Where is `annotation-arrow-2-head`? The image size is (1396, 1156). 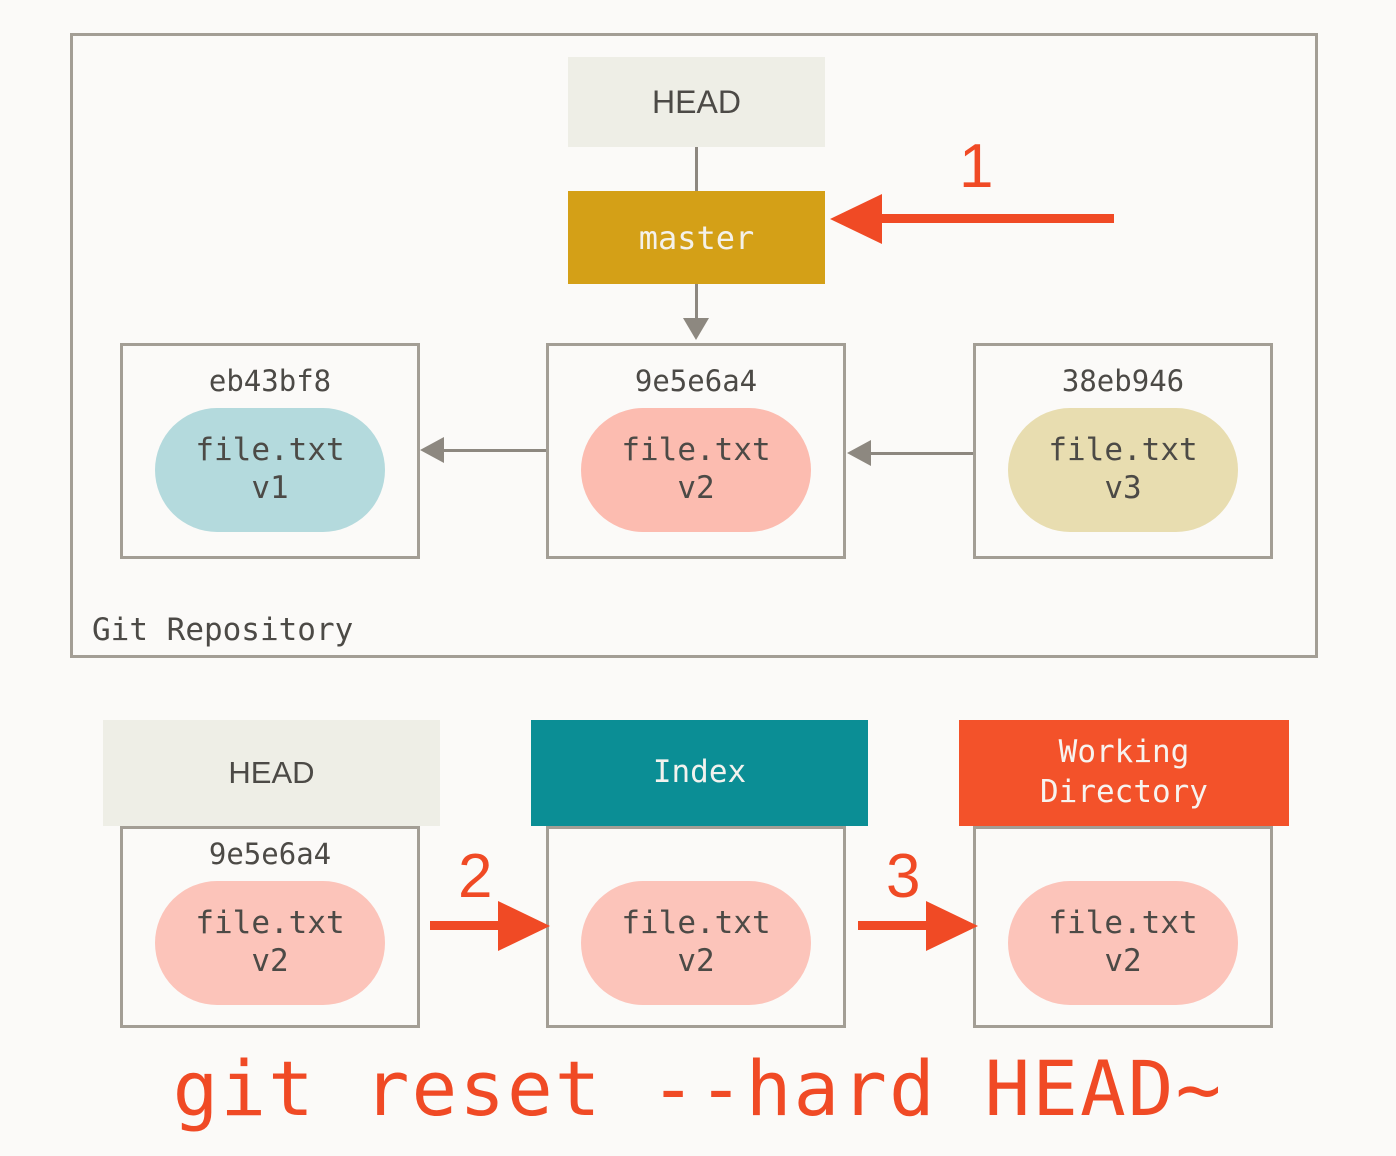 annotation-arrow-2-head is located at coordinates (524, 926).